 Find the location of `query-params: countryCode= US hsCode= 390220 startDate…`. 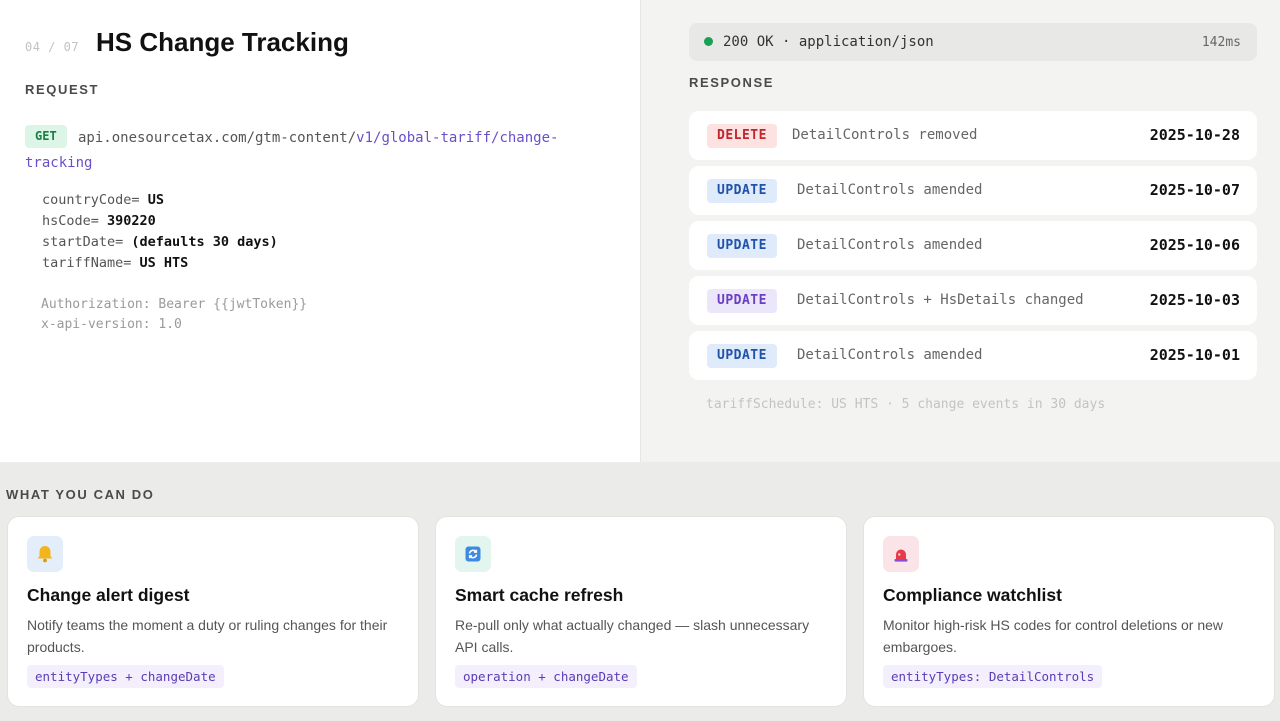

query-params: countryCode= US hsCode= 390220 startDate… is located at coordinates (160, 232).